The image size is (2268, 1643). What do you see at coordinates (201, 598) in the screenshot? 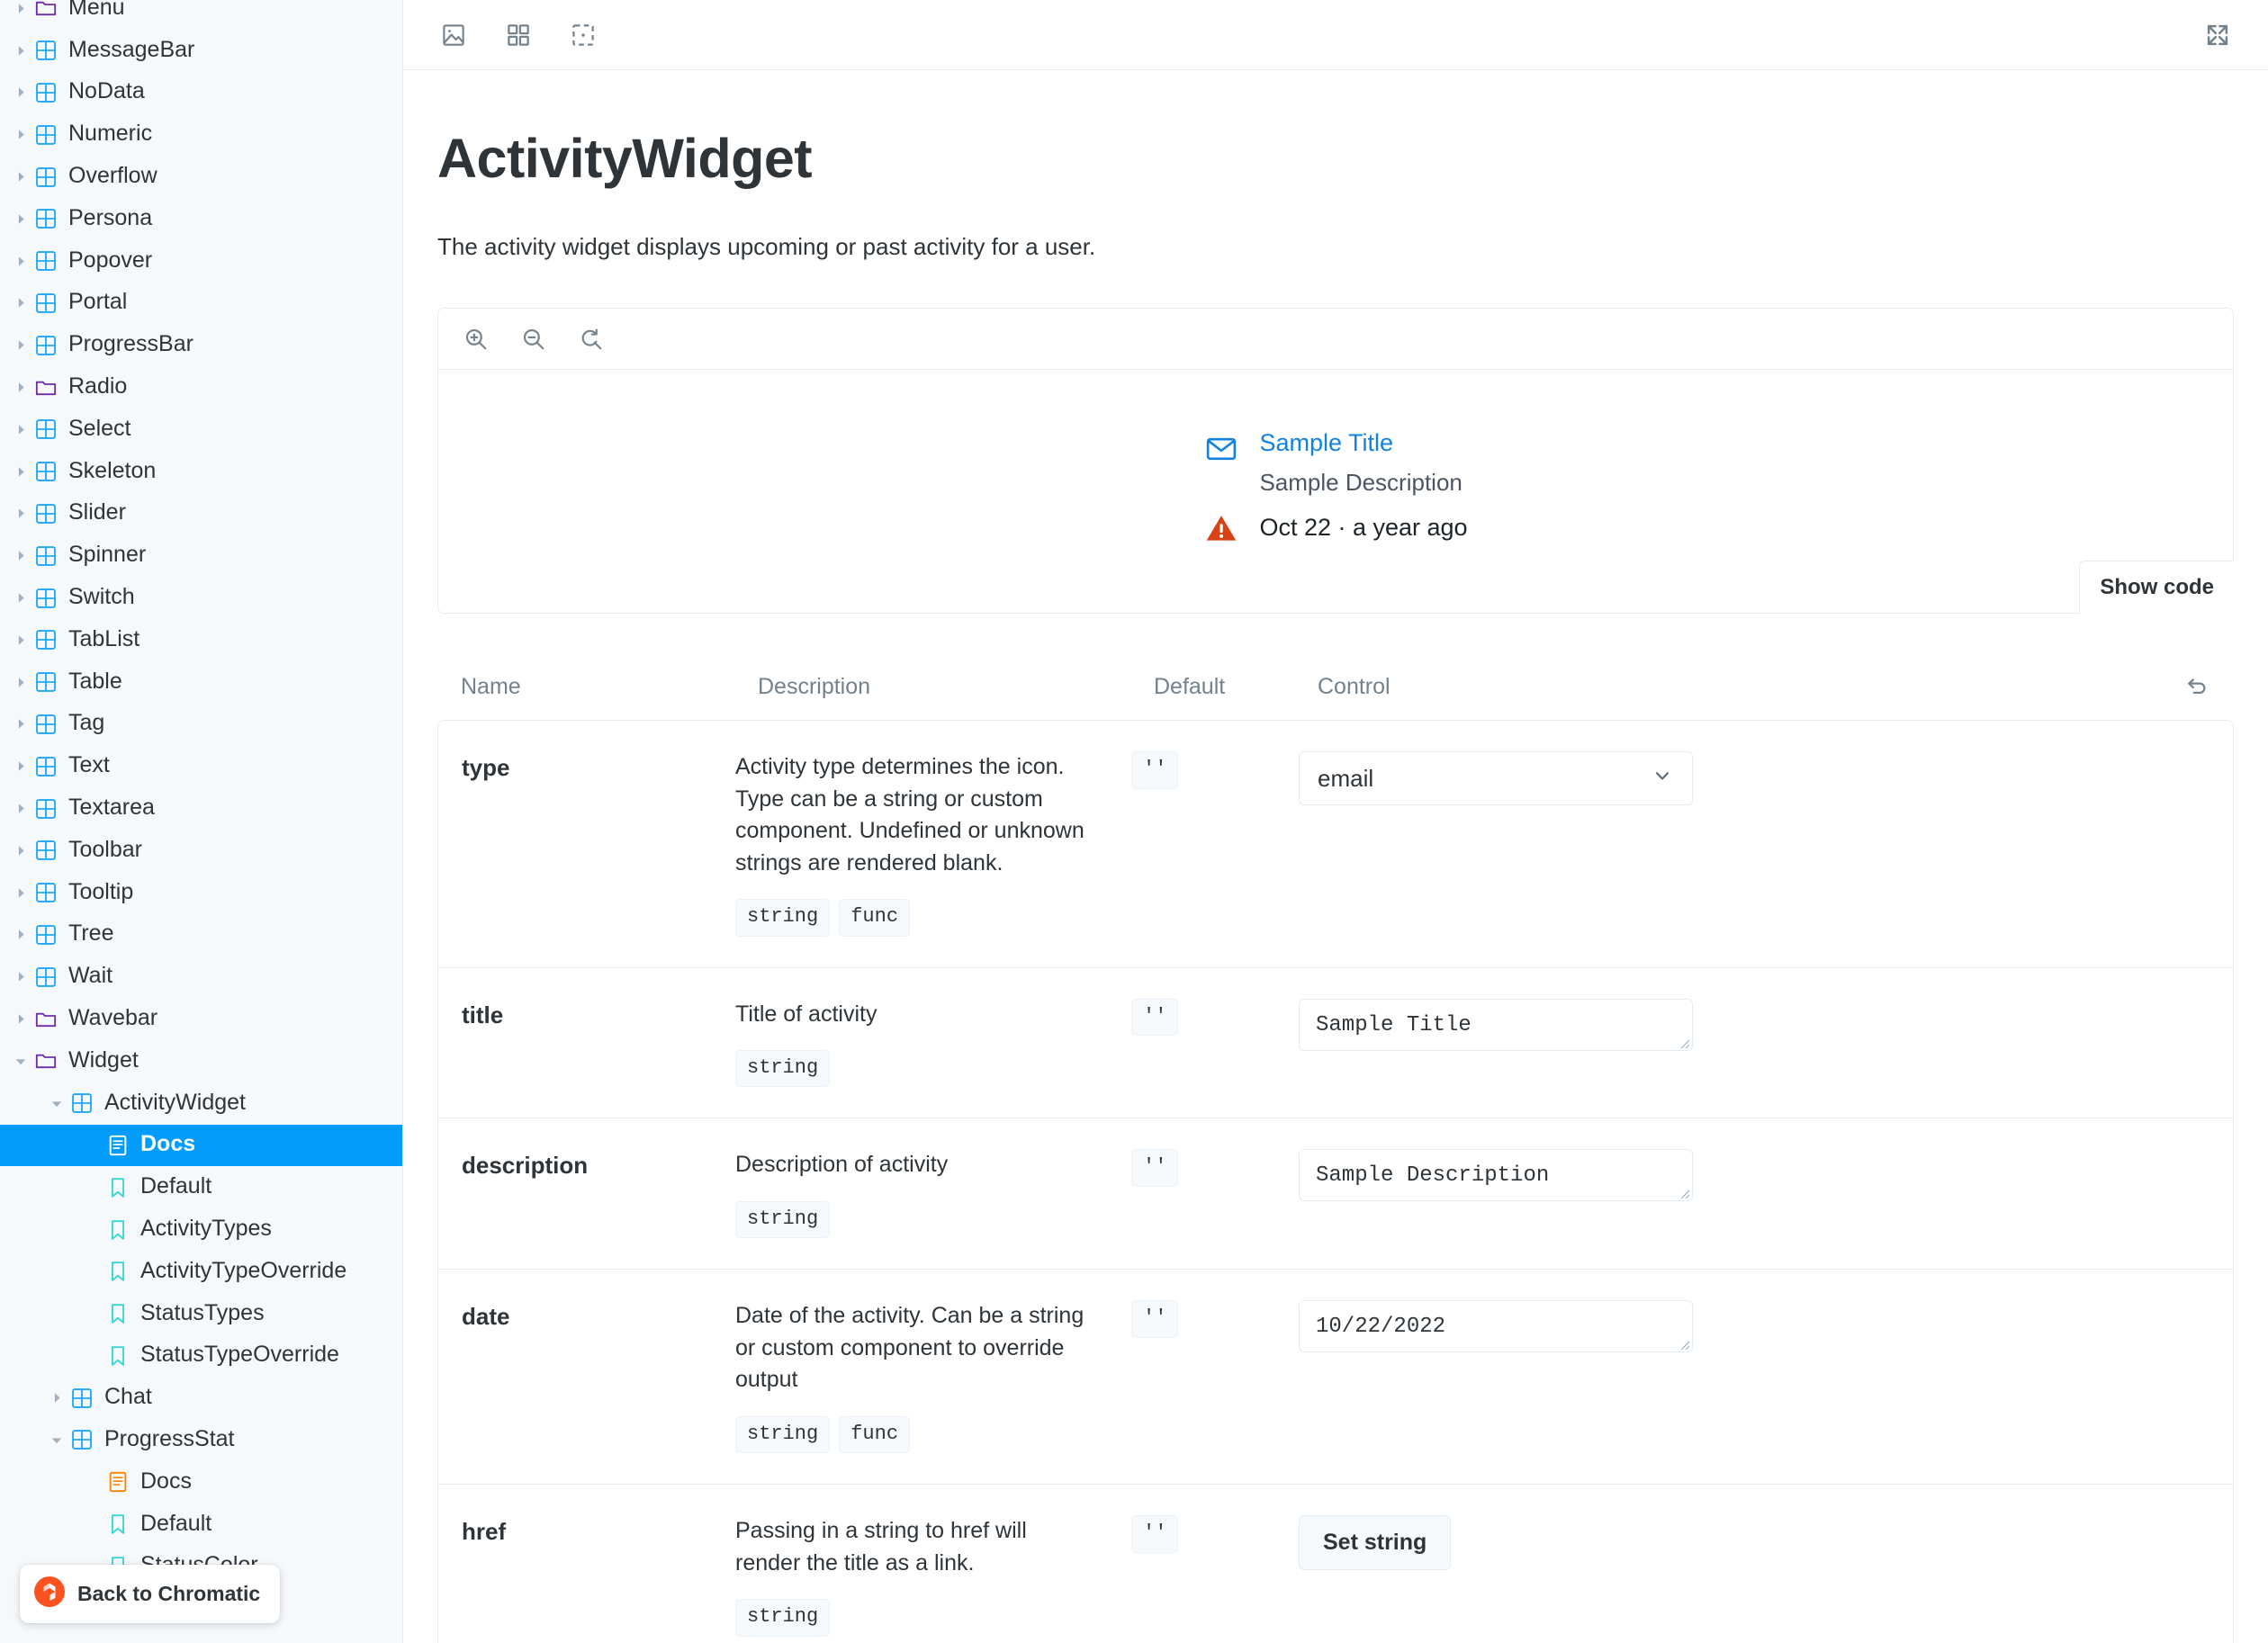
I see `sidebar-item-switch: Switch` at bounding box center [201, 598].